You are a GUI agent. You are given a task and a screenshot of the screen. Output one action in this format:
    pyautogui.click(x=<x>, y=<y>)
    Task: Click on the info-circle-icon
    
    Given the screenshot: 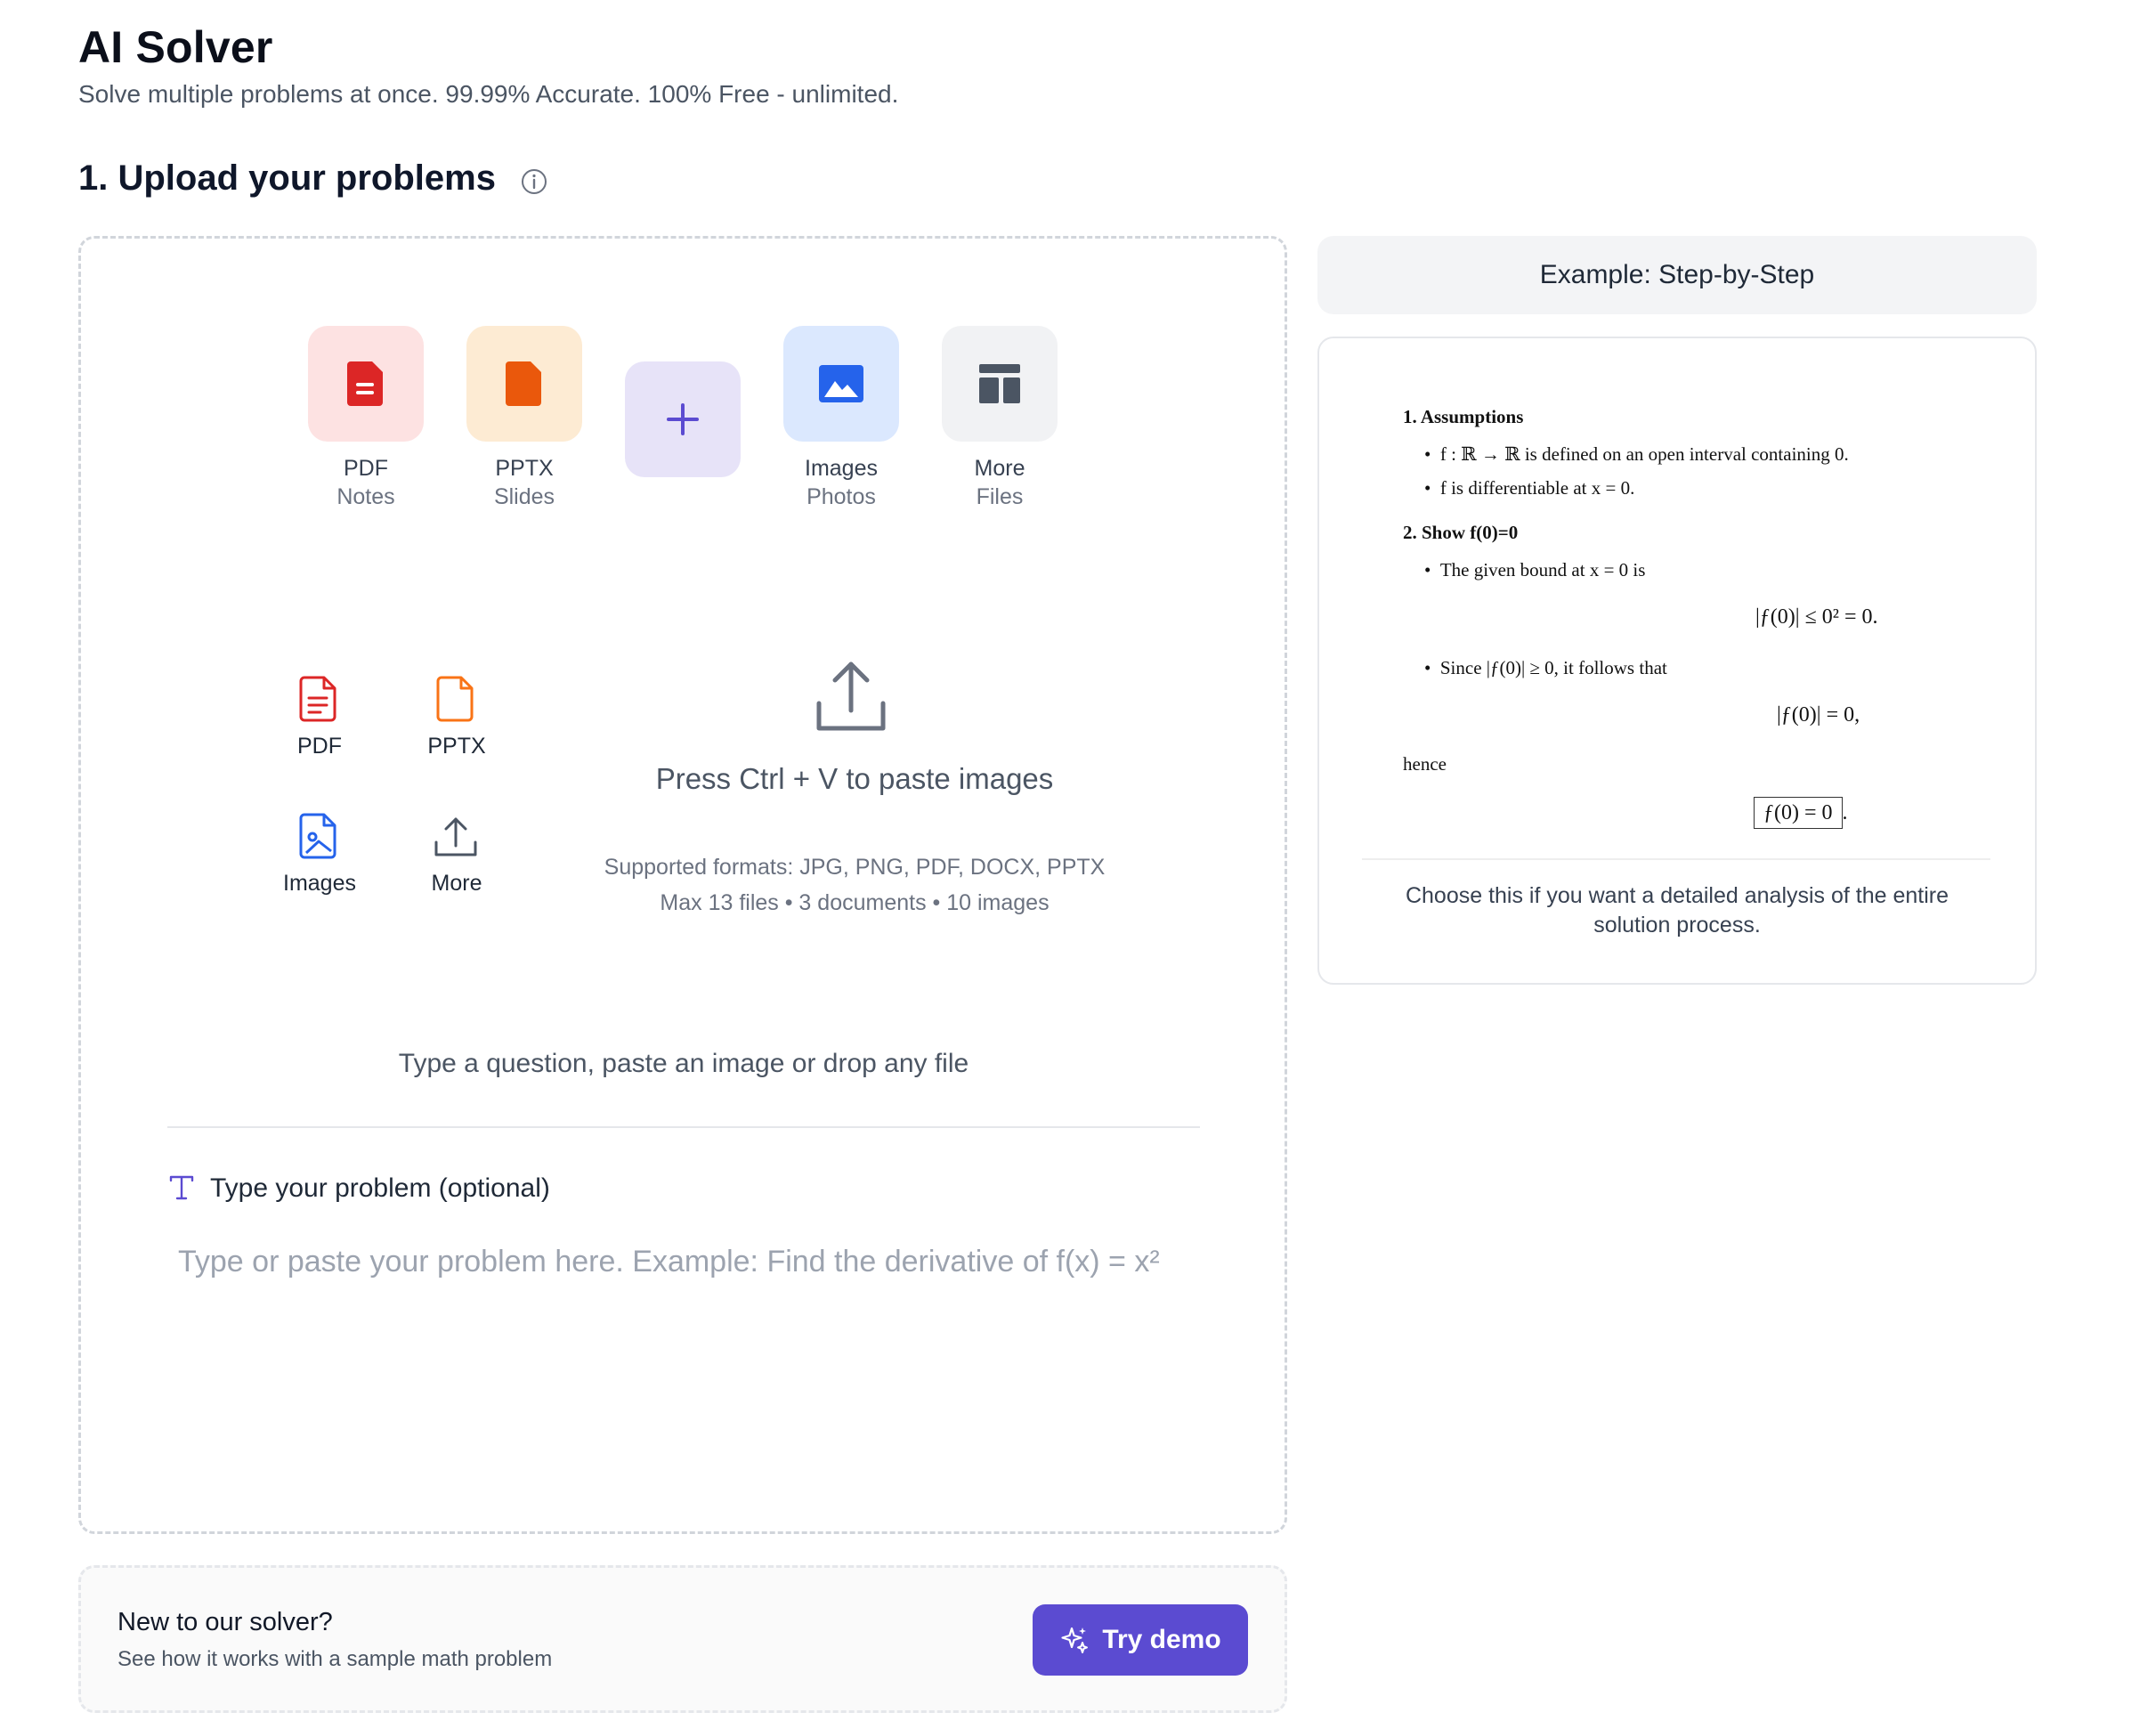 What is the action you would take?
    pyautogui.click(x=534, y=182)
    